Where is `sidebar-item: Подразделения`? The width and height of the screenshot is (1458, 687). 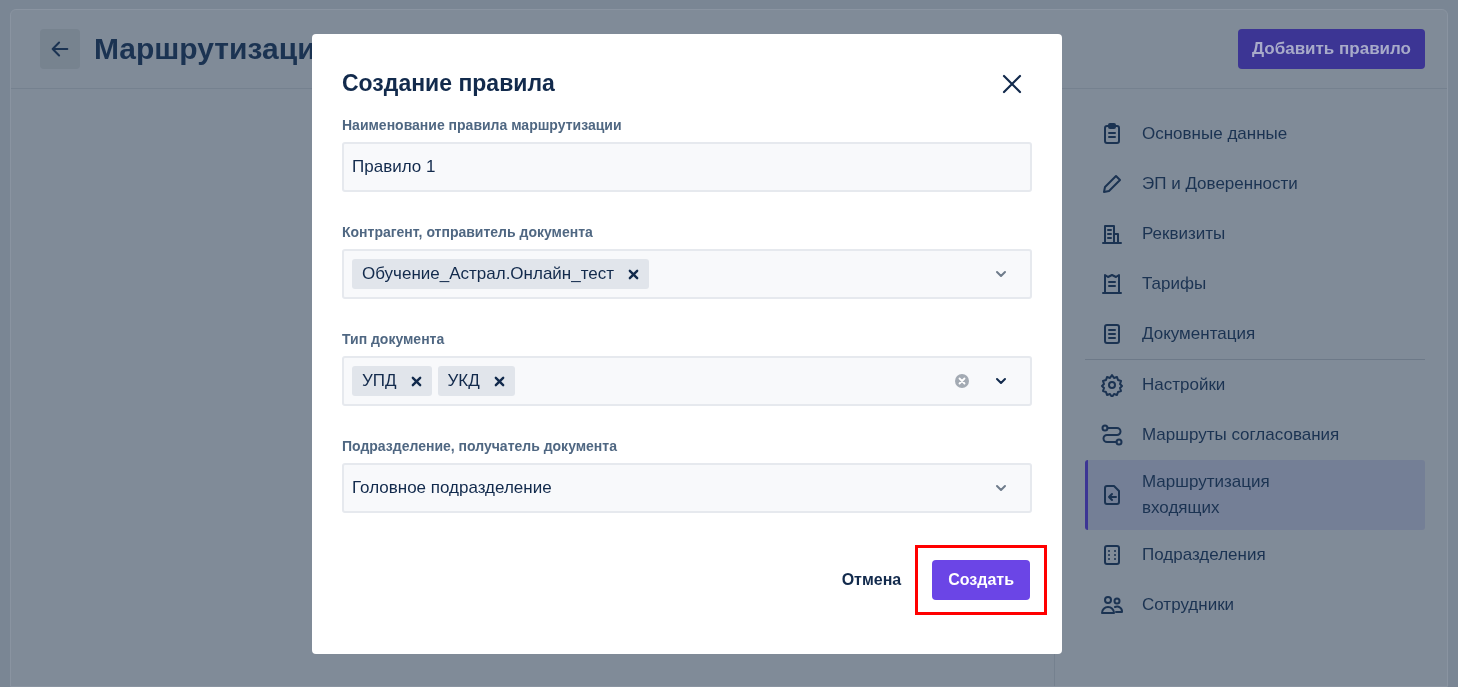 sidebar-item: Подразделения is located at coordinates (1255, 555).